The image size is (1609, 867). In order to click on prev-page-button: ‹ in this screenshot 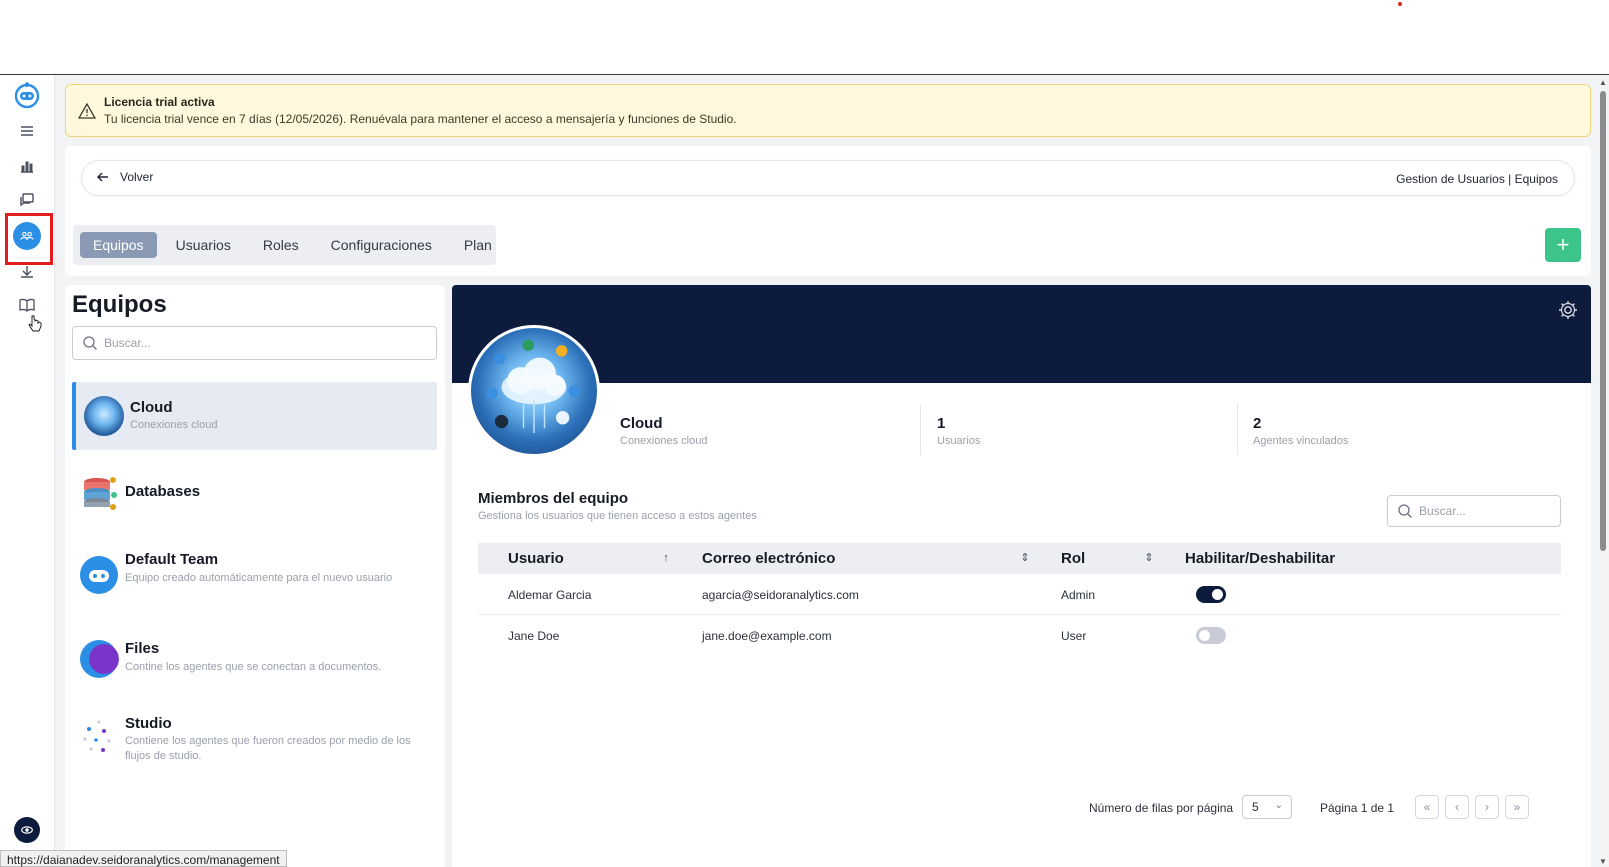, I will do `click(1457, 807)`.